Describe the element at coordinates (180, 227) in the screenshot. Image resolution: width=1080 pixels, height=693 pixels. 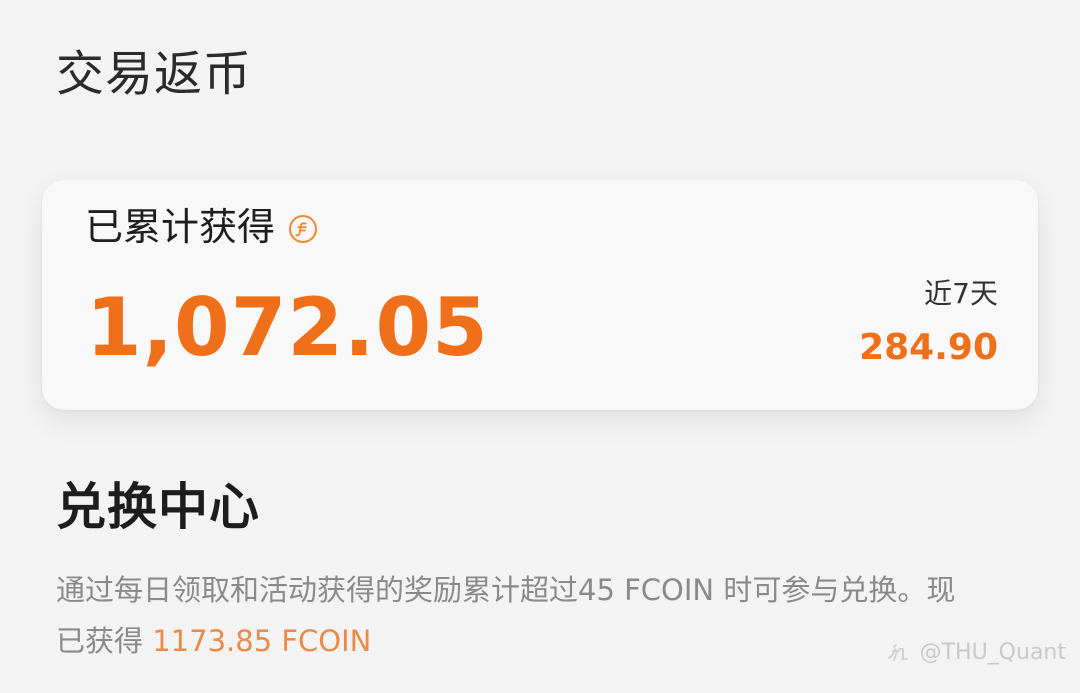
I see `accumulated-label: 已累计获得` at that location.